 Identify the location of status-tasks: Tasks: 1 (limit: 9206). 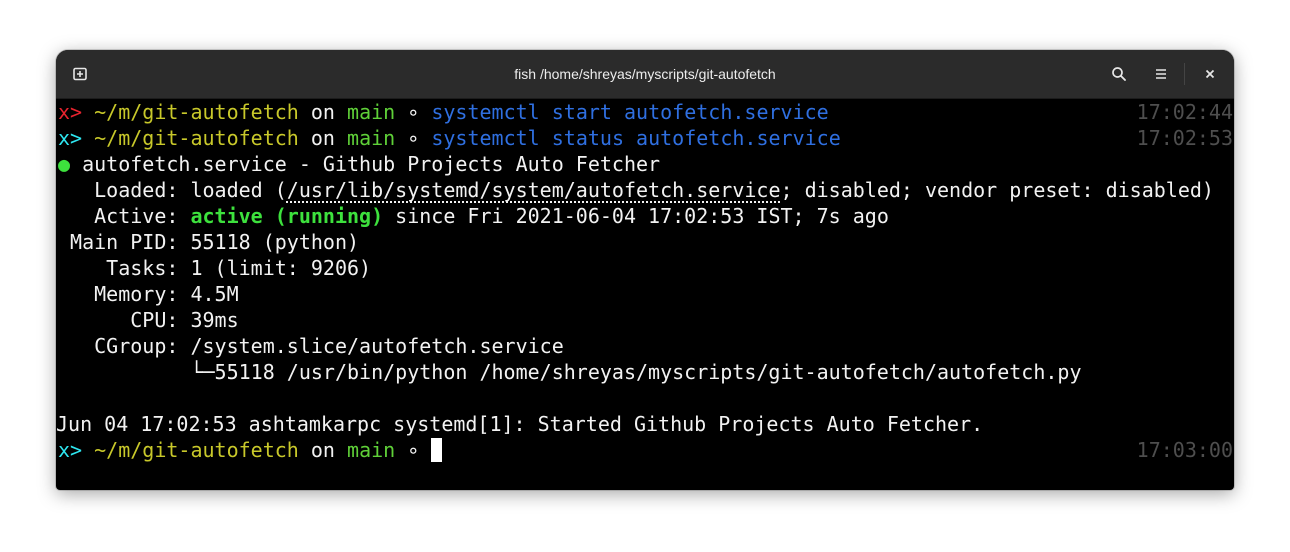
(214, 268).